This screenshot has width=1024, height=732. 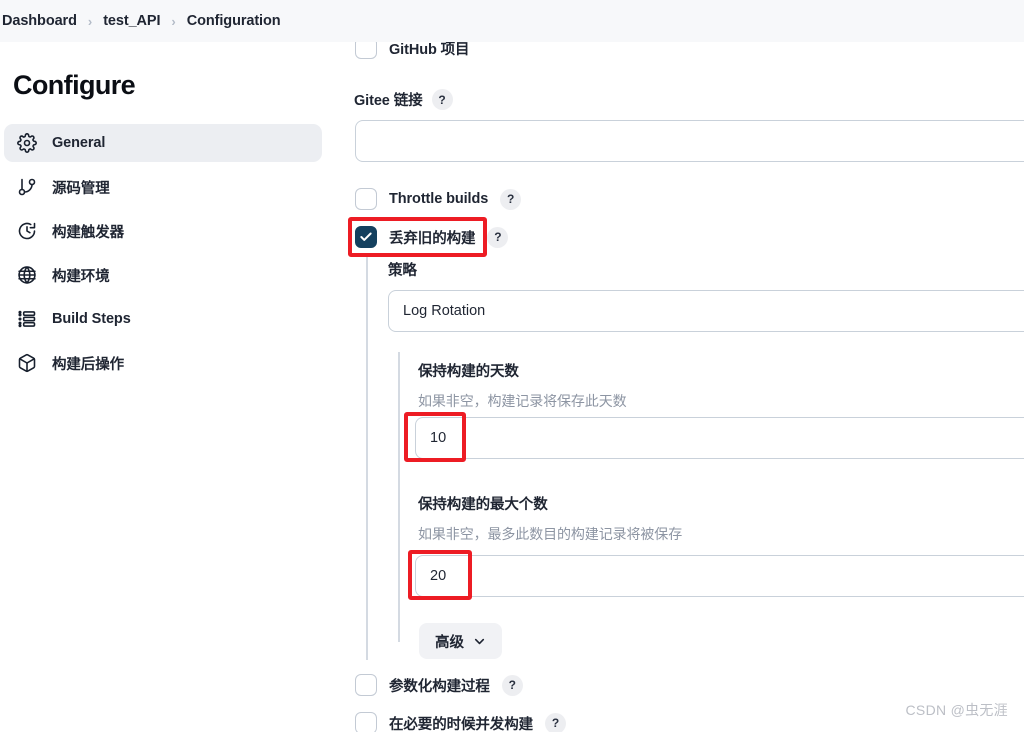 What do you see at coordinates (88, 364) in the screenshot?
I see `sidebar-item-label: 构建后操作` at bounding box center [88, 364].